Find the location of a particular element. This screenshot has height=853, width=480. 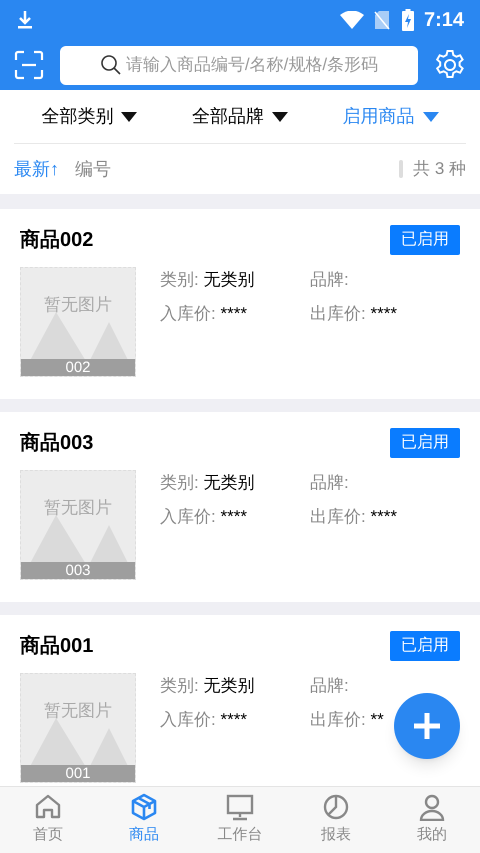

nav-tab: 我的 is located at coordinates (432, 820).